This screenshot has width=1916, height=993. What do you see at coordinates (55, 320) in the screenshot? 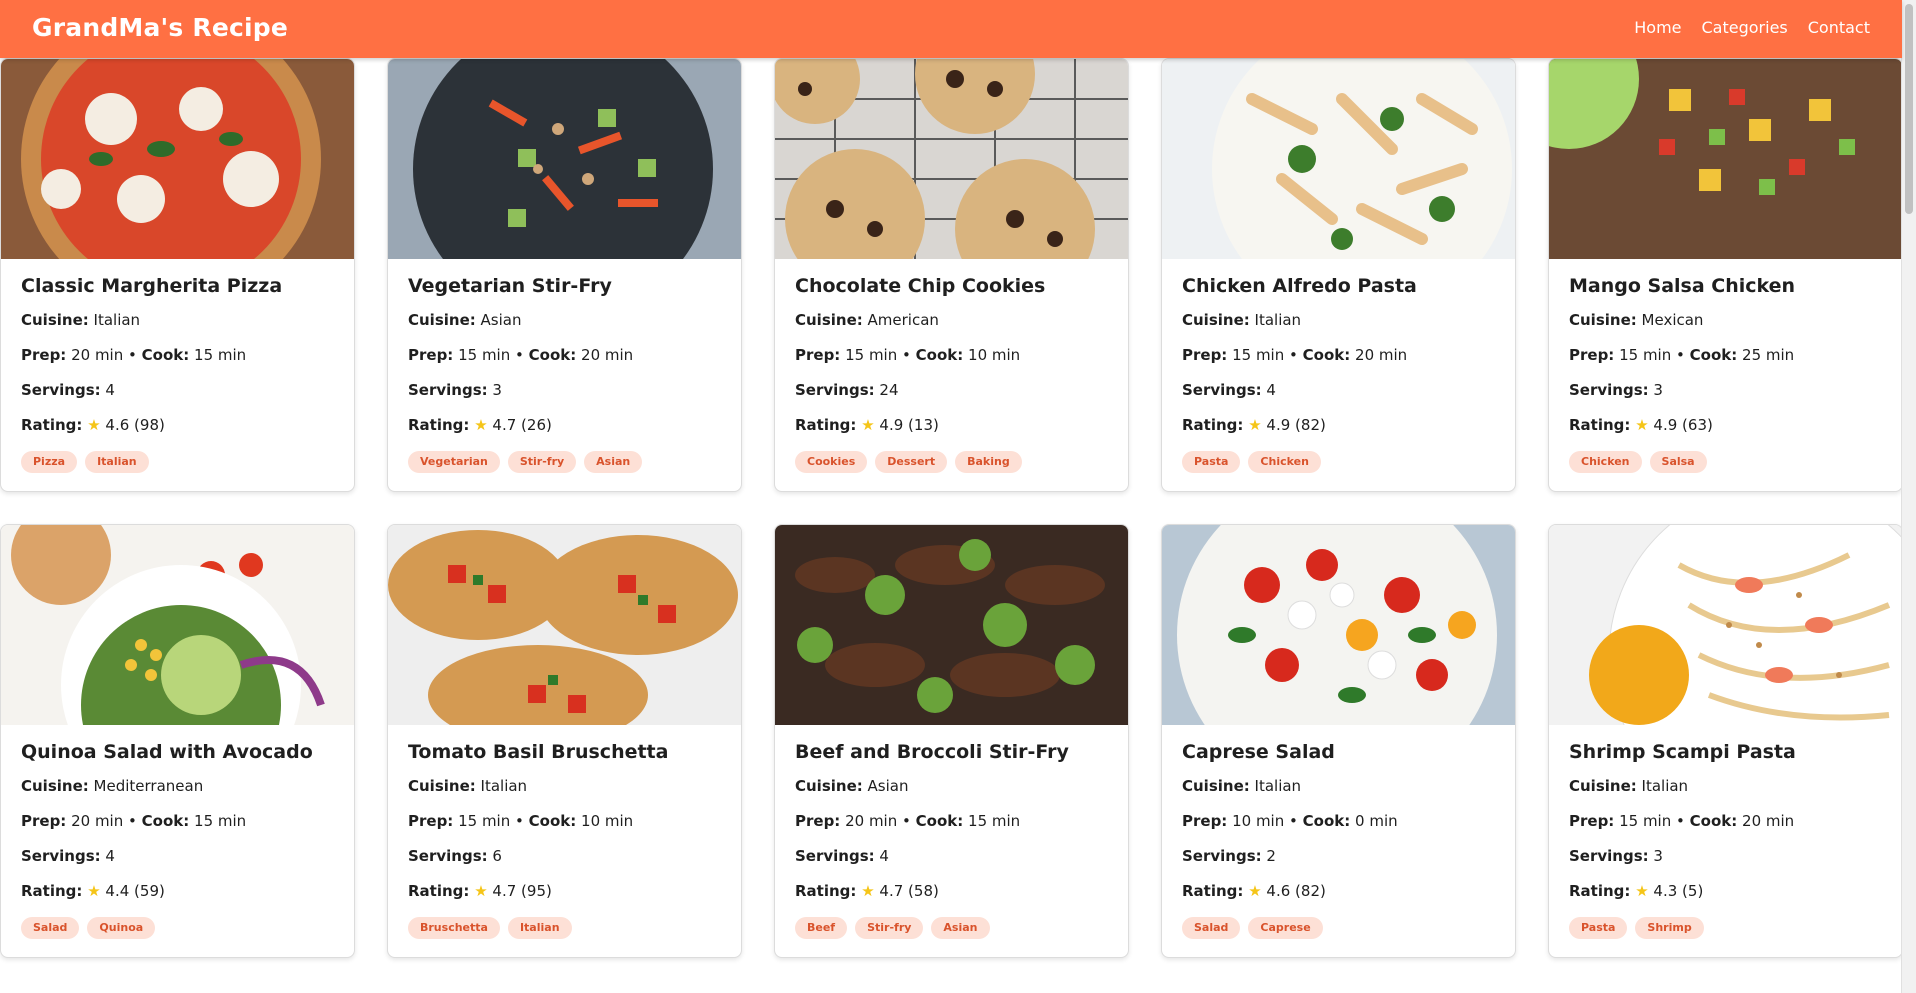
I see `cuisine-label: Cuisine:` at bounding box center [55, 320].